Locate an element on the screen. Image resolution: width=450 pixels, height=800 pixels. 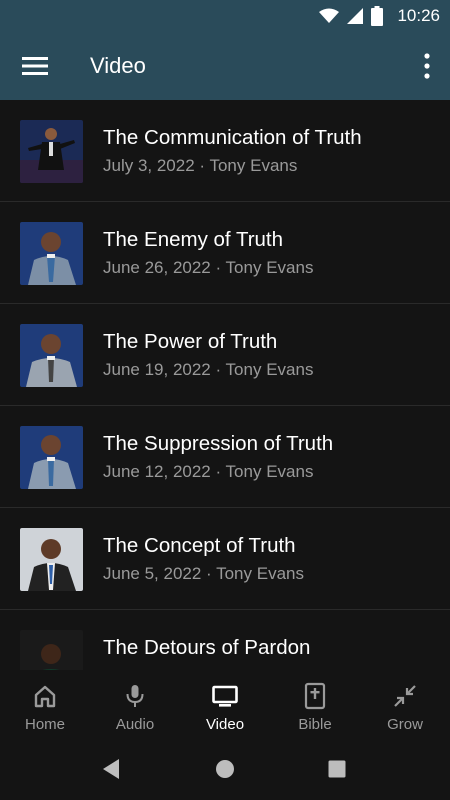
bottom-navigation: Home Audio Video Bible Grow is located at coordinates (225, 705).